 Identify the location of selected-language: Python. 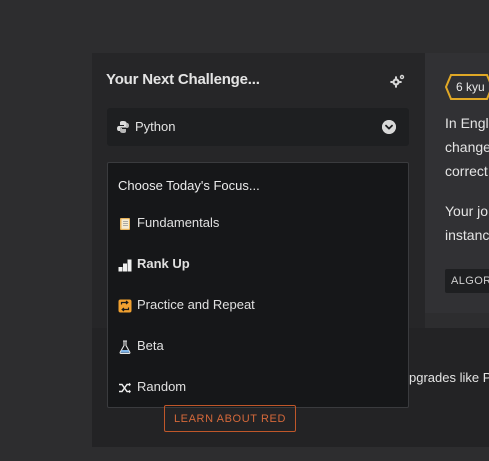
(155, 126).